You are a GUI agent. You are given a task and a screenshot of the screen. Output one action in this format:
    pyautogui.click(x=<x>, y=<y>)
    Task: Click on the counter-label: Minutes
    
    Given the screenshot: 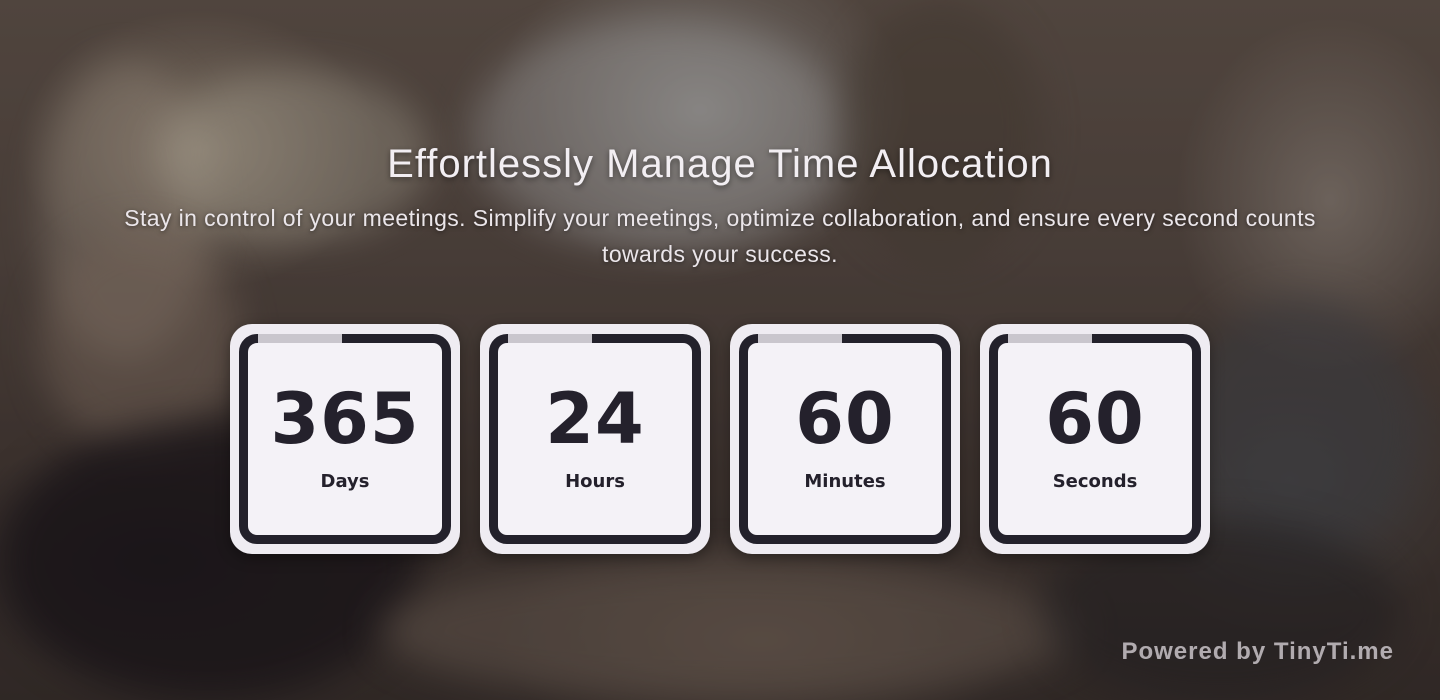 What is the action you would take?
    pyautogui.click(x=845, y=481)
    